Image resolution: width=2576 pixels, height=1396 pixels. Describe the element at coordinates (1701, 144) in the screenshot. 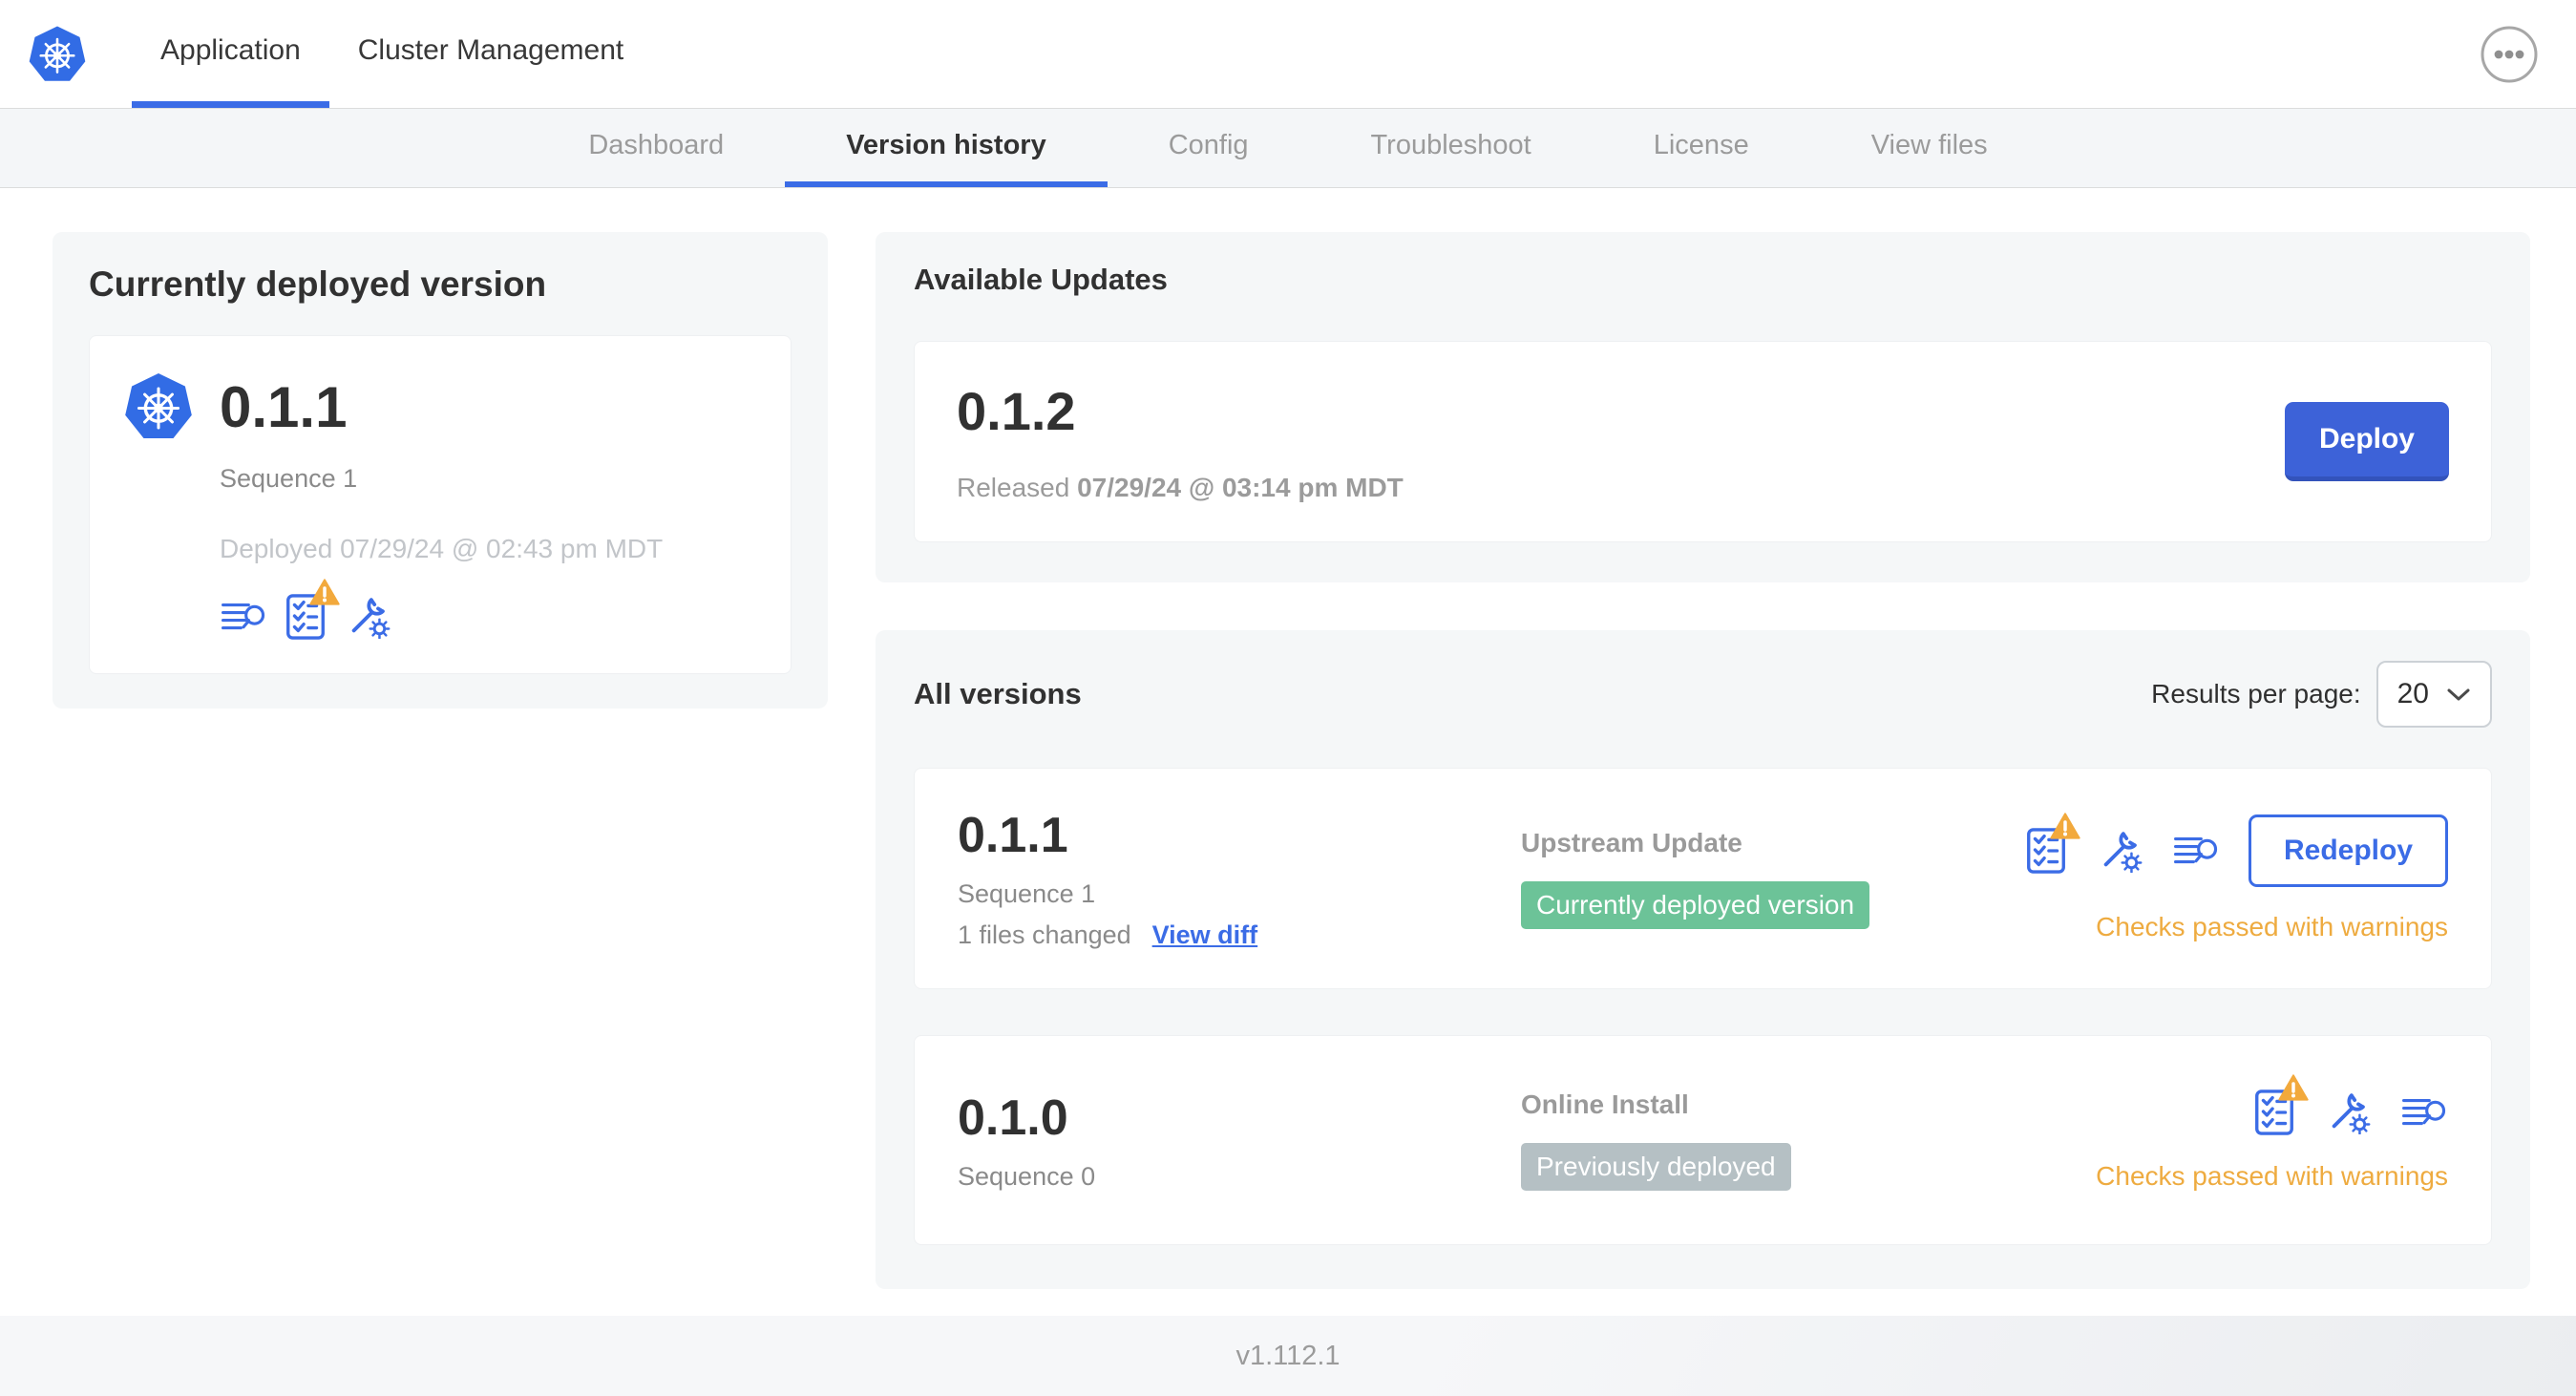

I see `tab-license-label: License` at that location.